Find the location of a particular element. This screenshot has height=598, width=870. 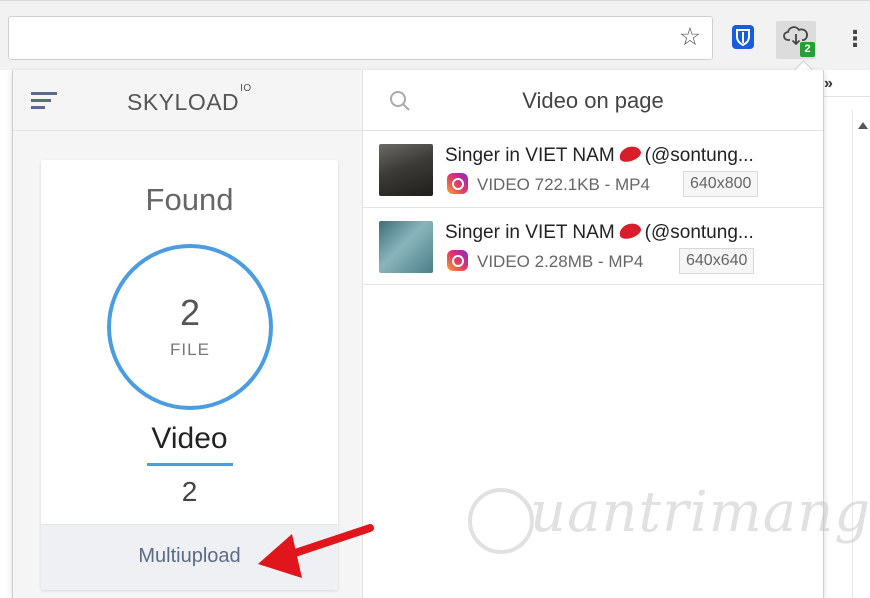

star-icon: ☆ is located at coordinates (690, 37).